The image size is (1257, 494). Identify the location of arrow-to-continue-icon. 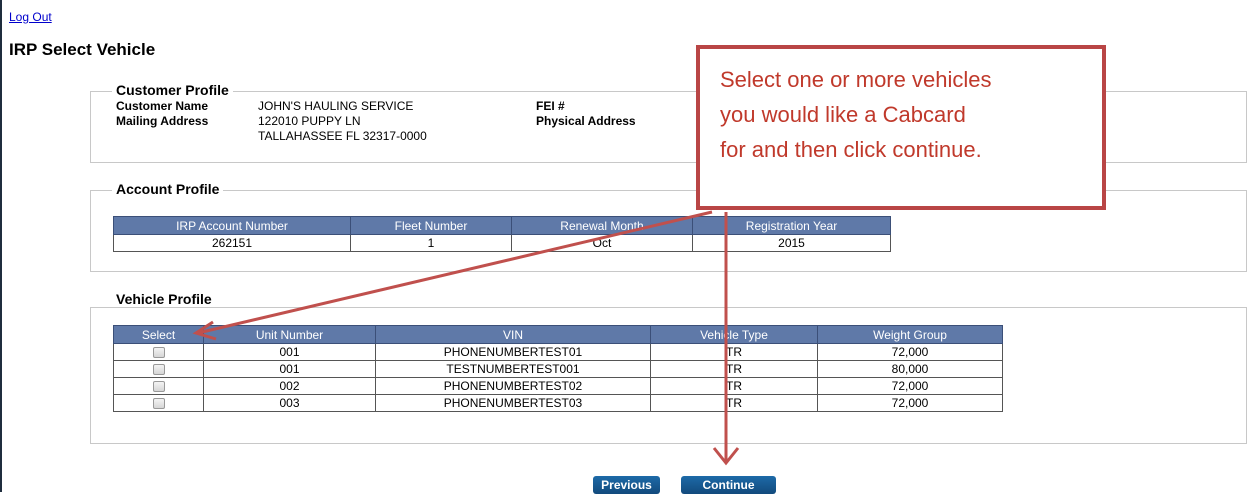
(726, 339).